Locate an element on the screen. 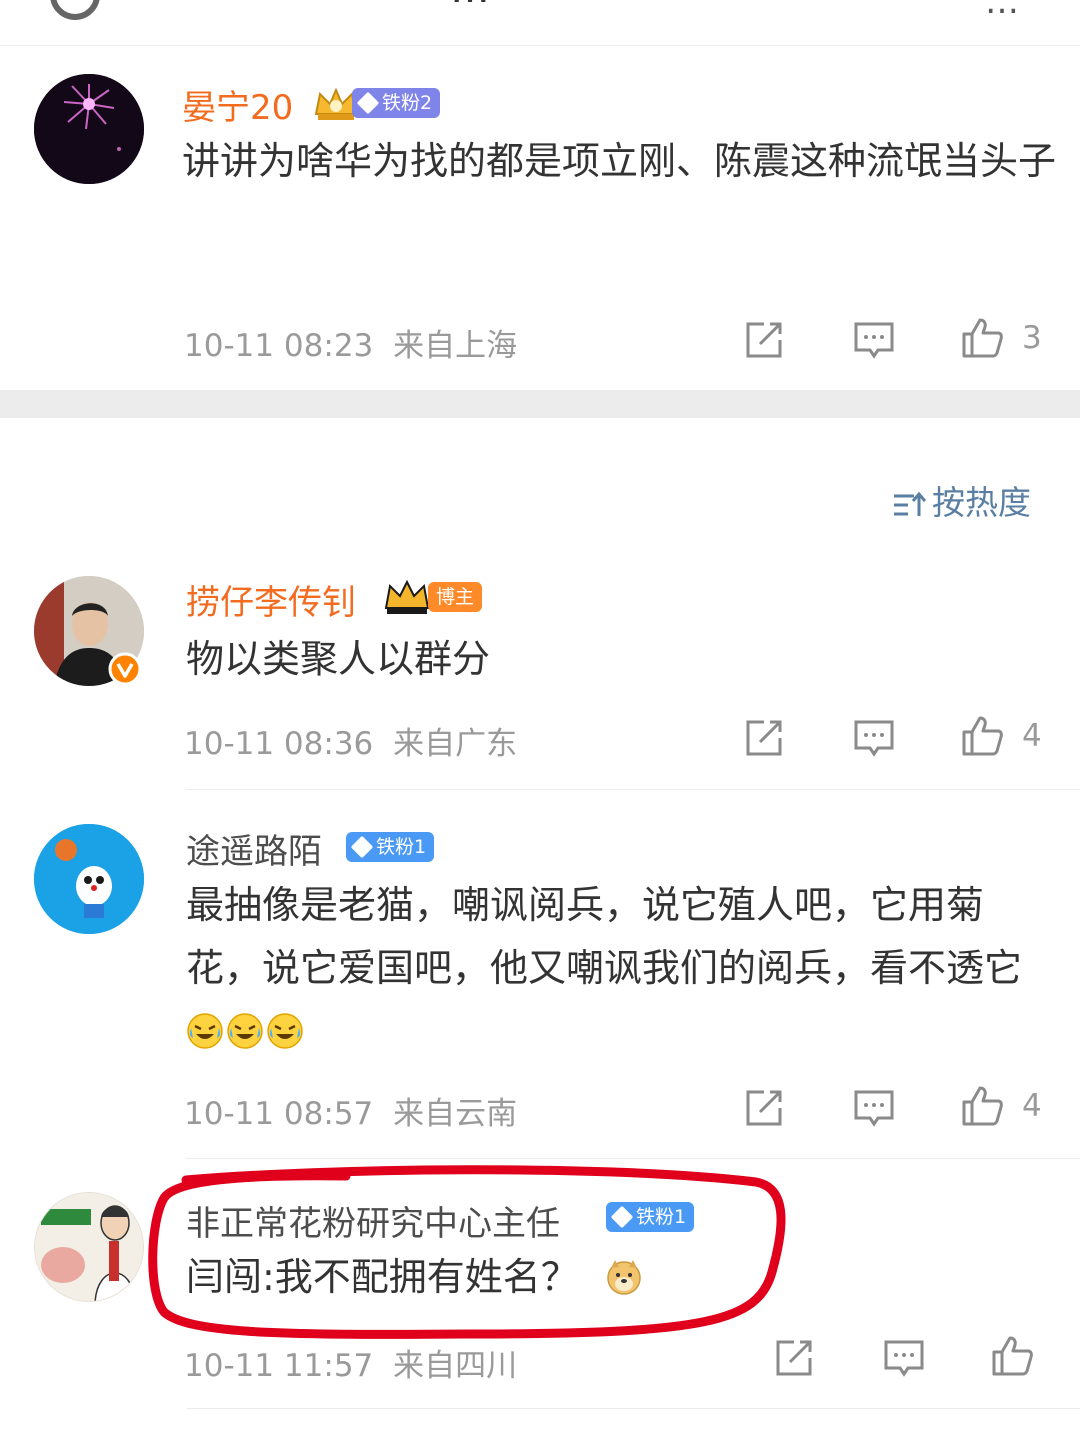 This screenshot has height=1439, width=1080. username: 途遥路陌 is located at coordinates (254, 848).